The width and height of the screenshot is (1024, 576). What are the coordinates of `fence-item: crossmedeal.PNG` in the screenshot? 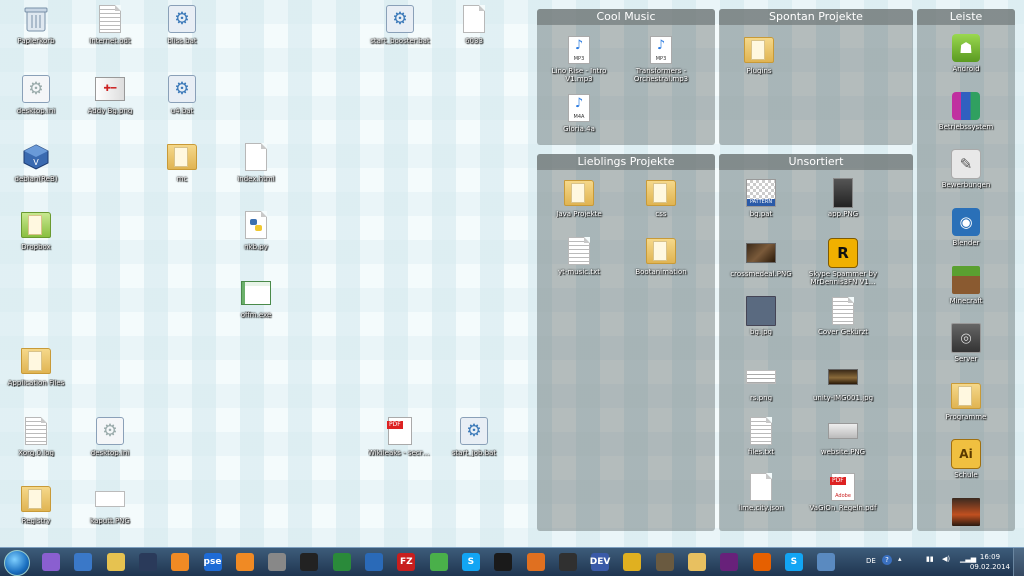 It's located at (761, 258).